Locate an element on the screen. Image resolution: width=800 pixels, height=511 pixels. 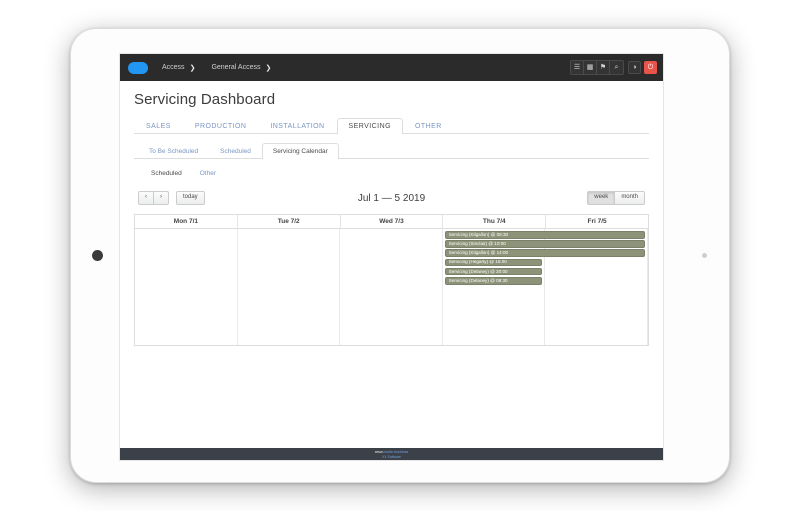
calendar-day-header-wed: Wed 7/3 is located at coordinates (392, 221).